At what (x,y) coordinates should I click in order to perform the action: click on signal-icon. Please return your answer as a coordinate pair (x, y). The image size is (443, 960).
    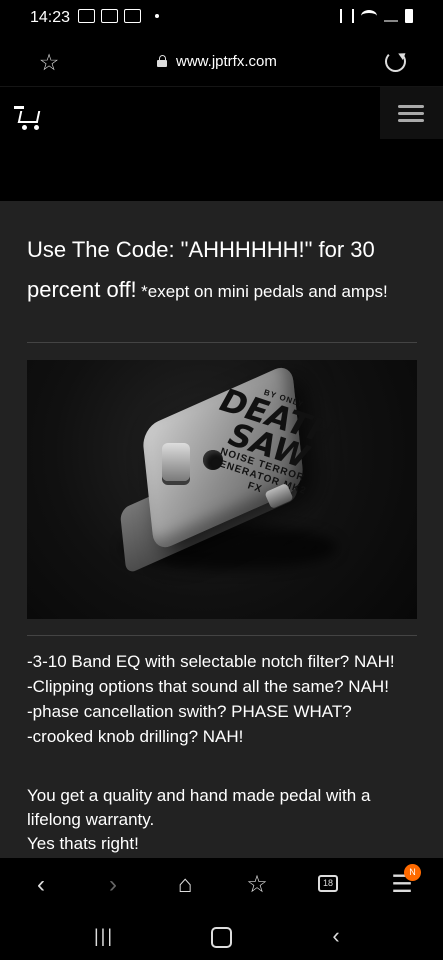
    Looking at the image, I should click on (391, 16).